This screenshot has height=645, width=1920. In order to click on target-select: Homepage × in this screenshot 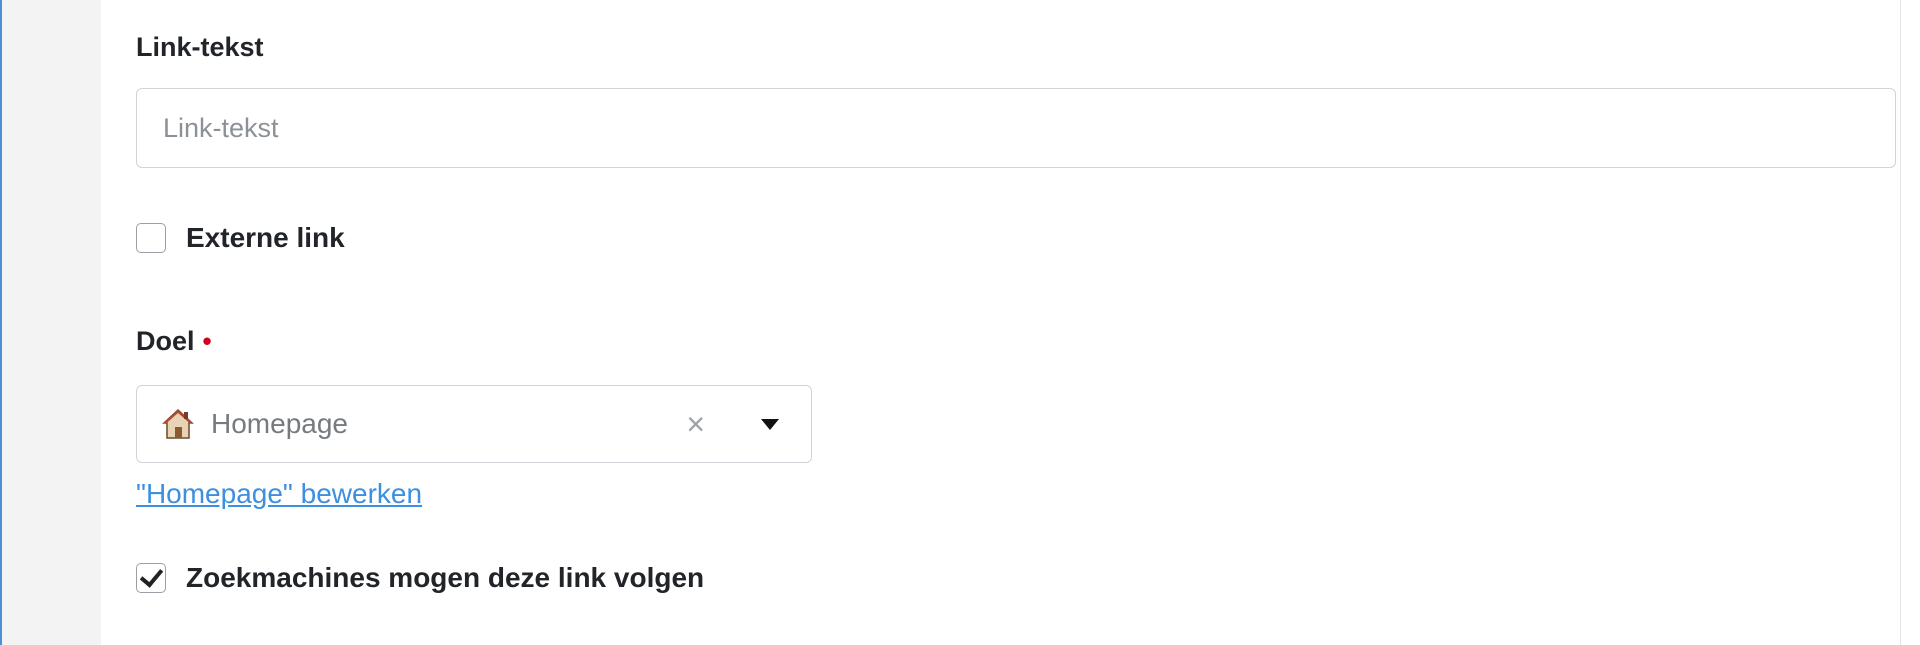, I will do `click(474, 424)`.